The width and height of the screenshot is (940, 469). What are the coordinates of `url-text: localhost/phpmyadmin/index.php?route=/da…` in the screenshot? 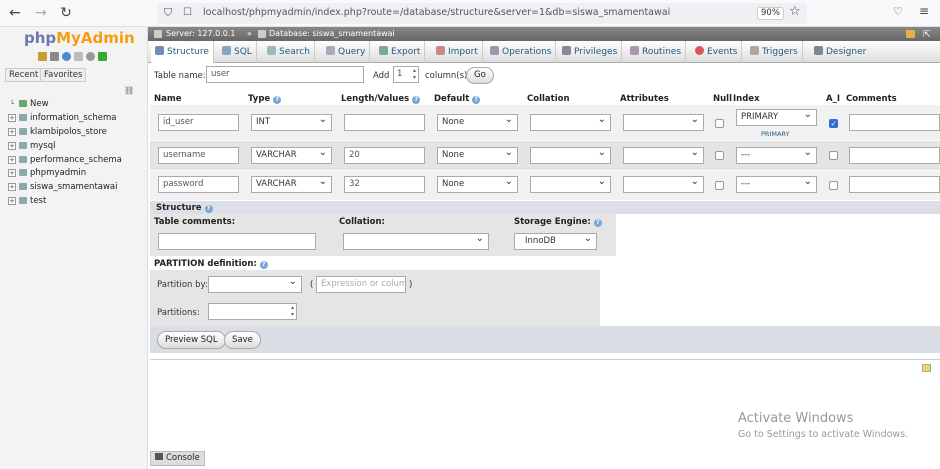 It's located at (436, 12).